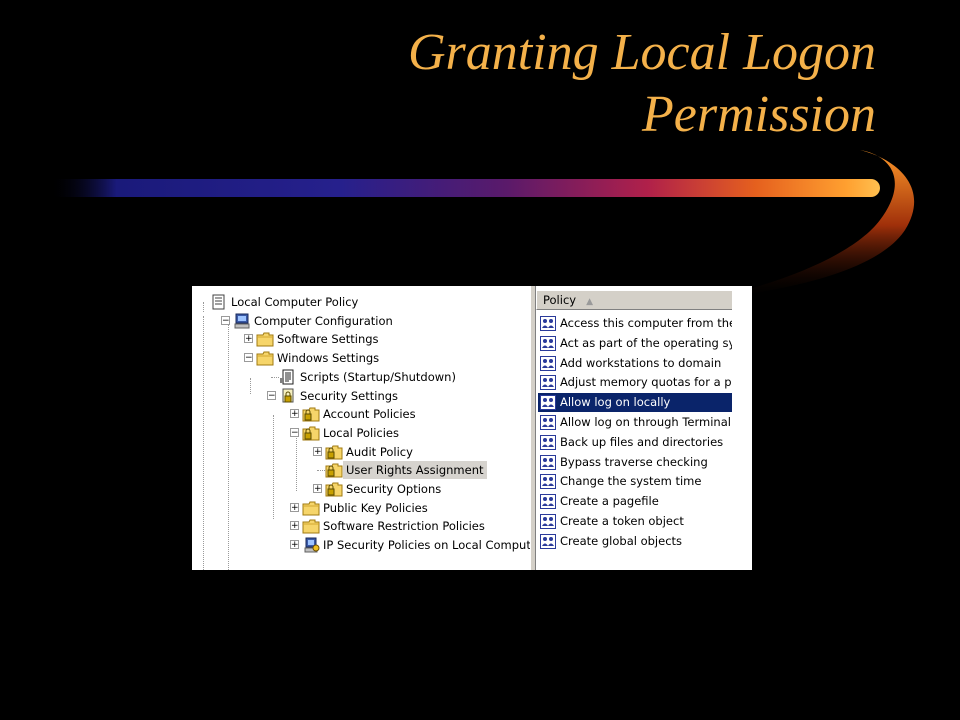  What do you see at coordinates (641, 362) in the screenshot?
I see `policy-item-label: Add workstations to domain` at bounding box center [641, 362].